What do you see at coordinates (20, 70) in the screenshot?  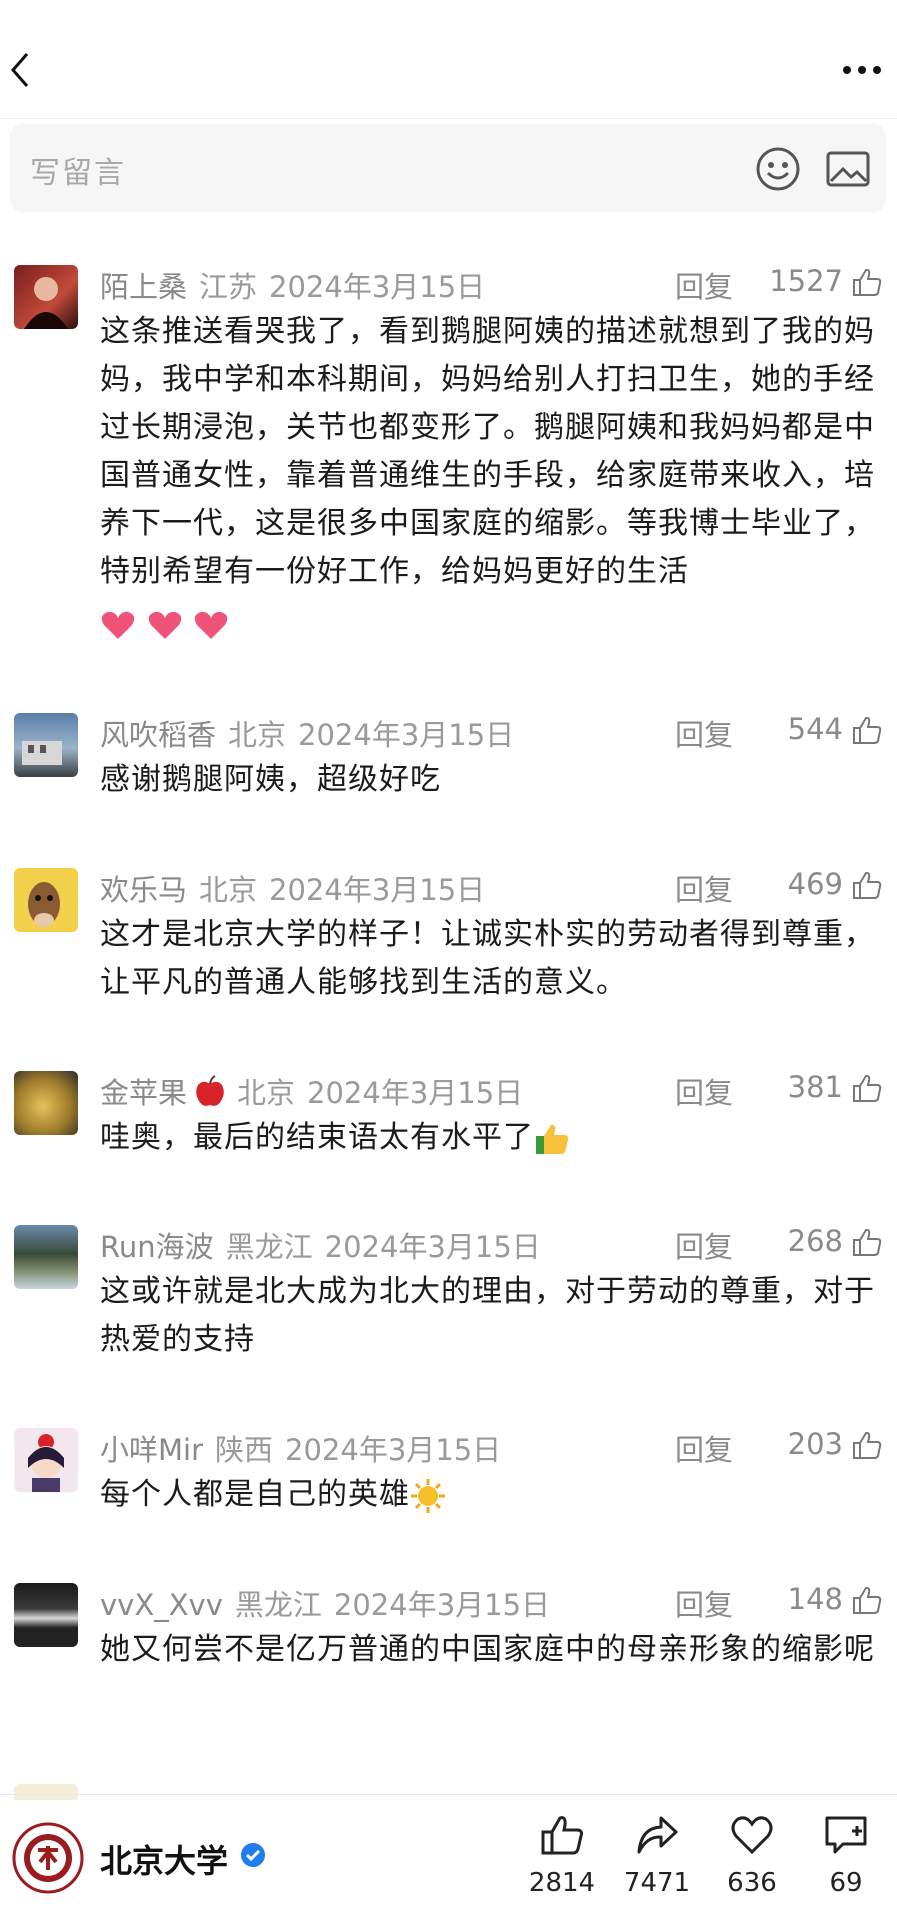 I see `back-button` at bounding box center [20, 70].